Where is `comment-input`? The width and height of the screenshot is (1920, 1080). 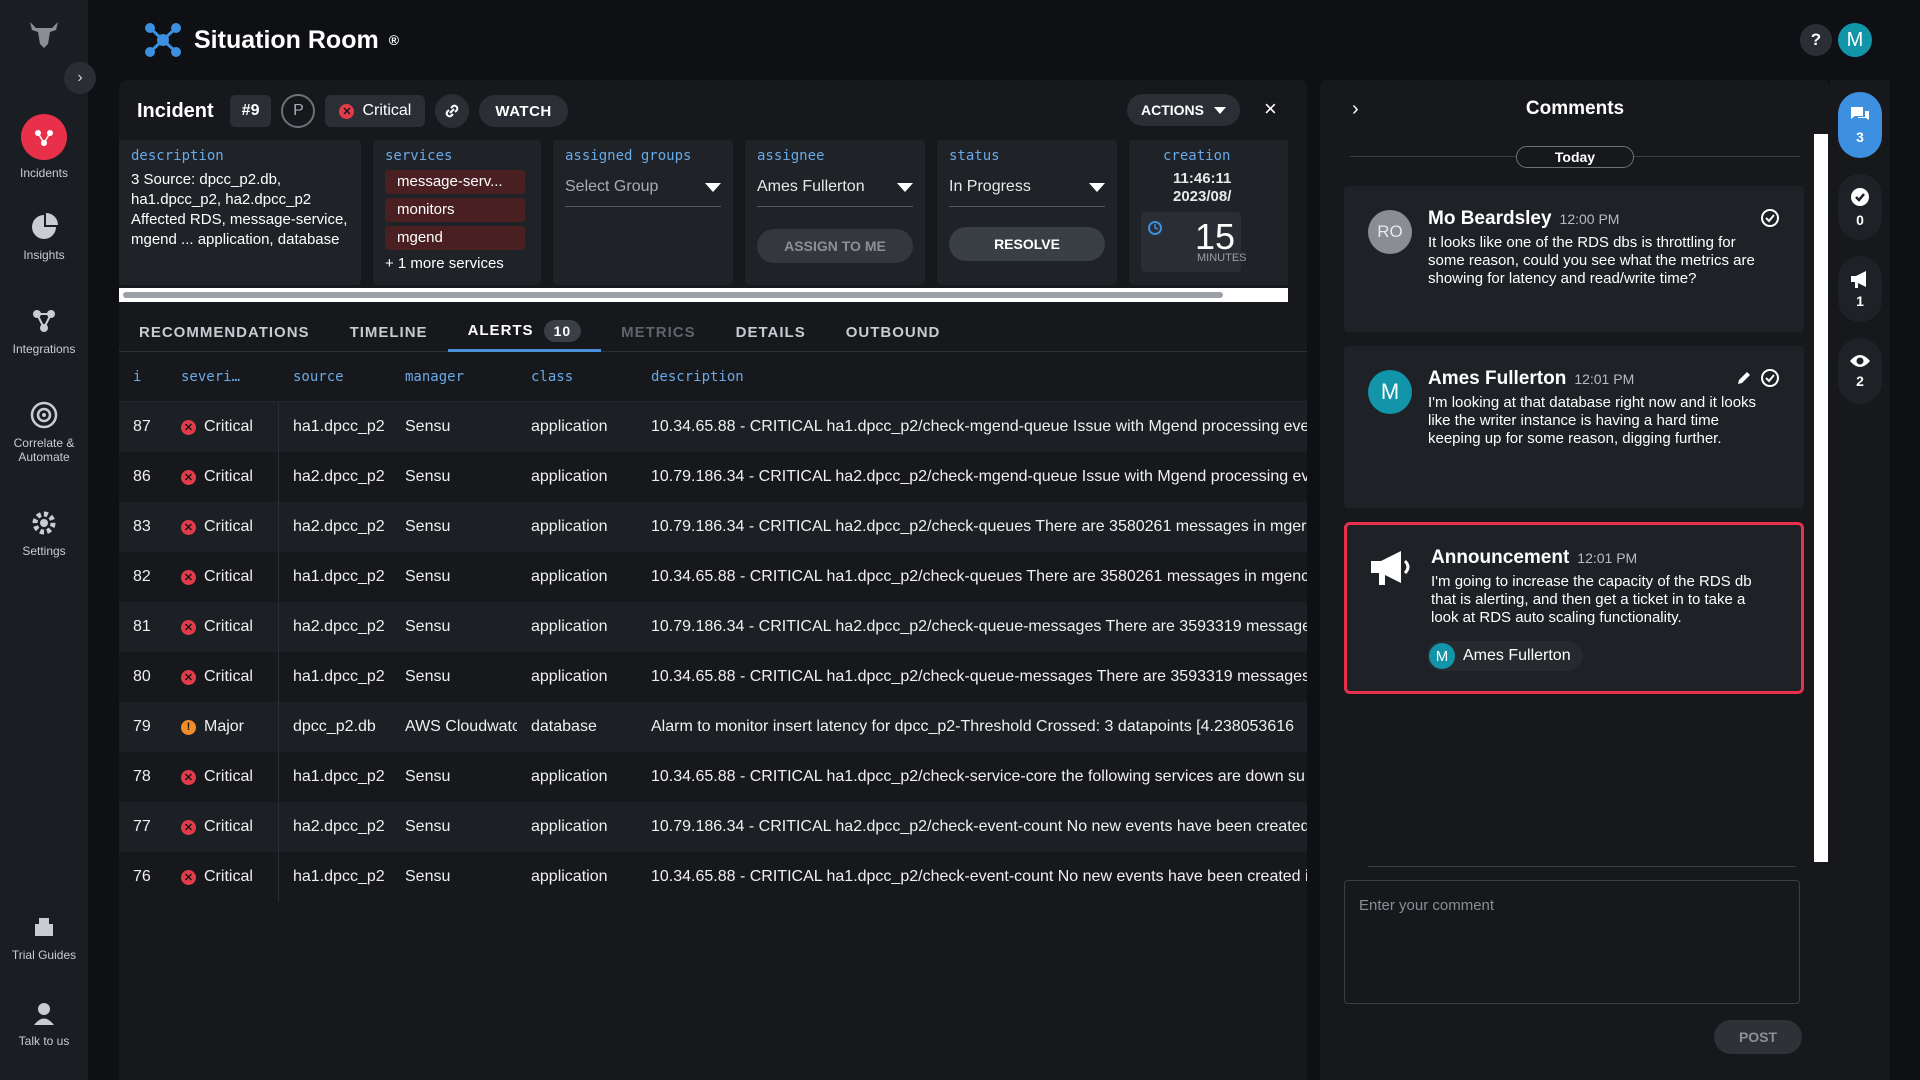 comment-input is located at coordinates (1572, 942).